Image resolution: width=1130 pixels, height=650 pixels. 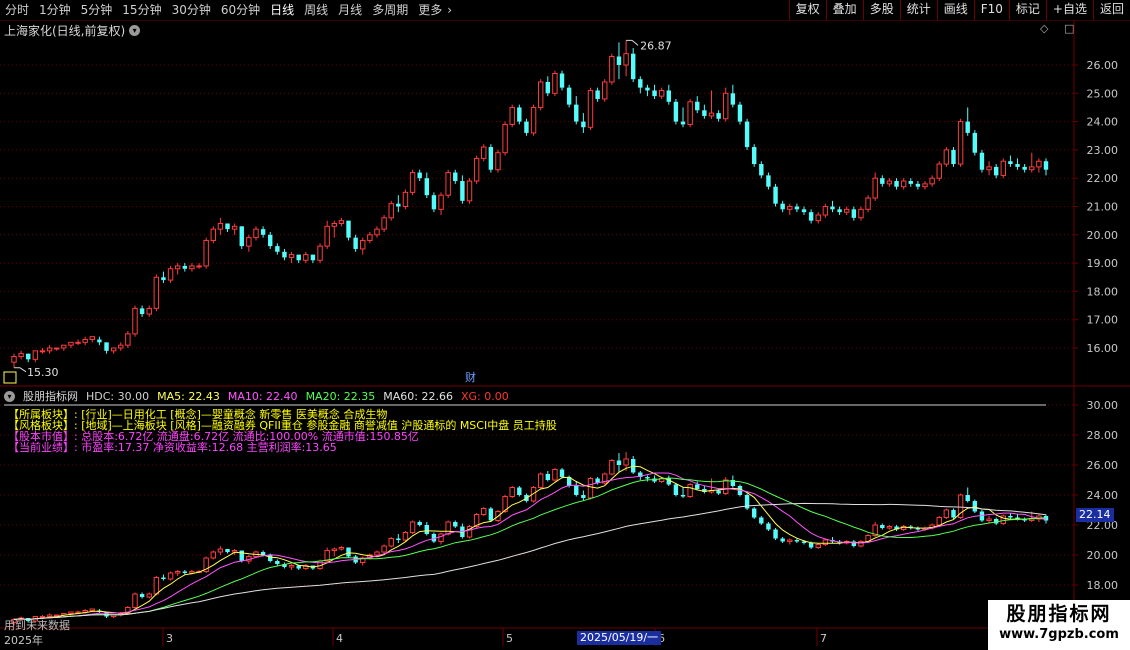 What do you see at coordinates (1059, 614) in the screenshot?
I see `watermark-title: 股朋指标网` at bounding box center [1059, 614].